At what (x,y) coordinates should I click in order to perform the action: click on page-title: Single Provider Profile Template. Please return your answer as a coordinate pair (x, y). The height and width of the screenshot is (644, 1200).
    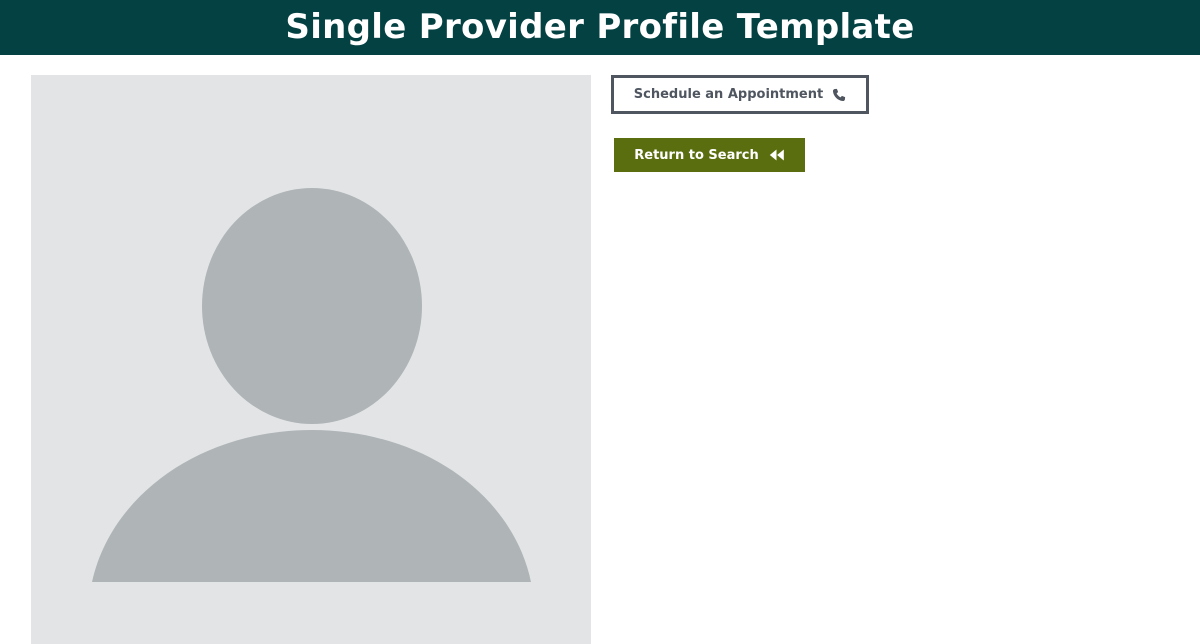
    Looking at the image, I should click on (600, 27).